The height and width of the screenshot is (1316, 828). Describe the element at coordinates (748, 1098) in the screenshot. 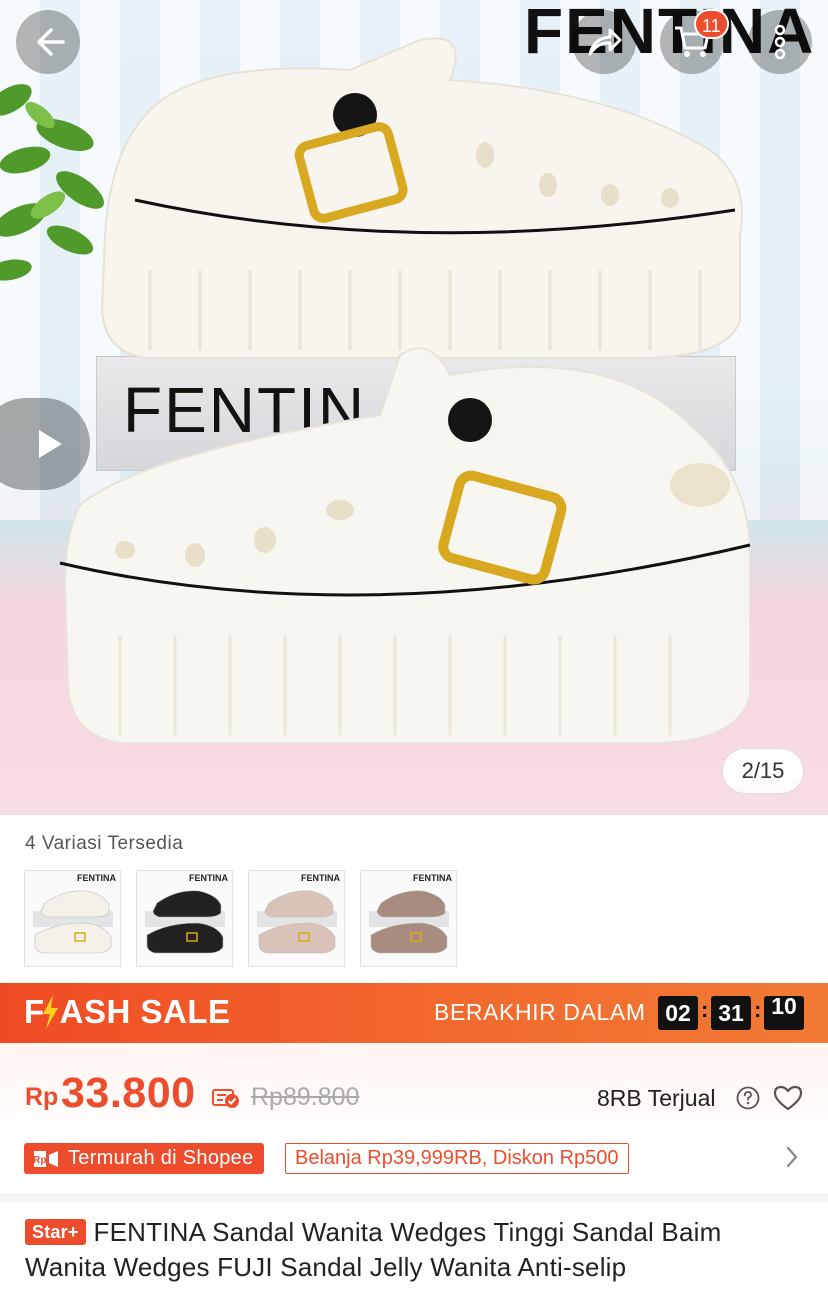

I see `question-help-icon` at that location.